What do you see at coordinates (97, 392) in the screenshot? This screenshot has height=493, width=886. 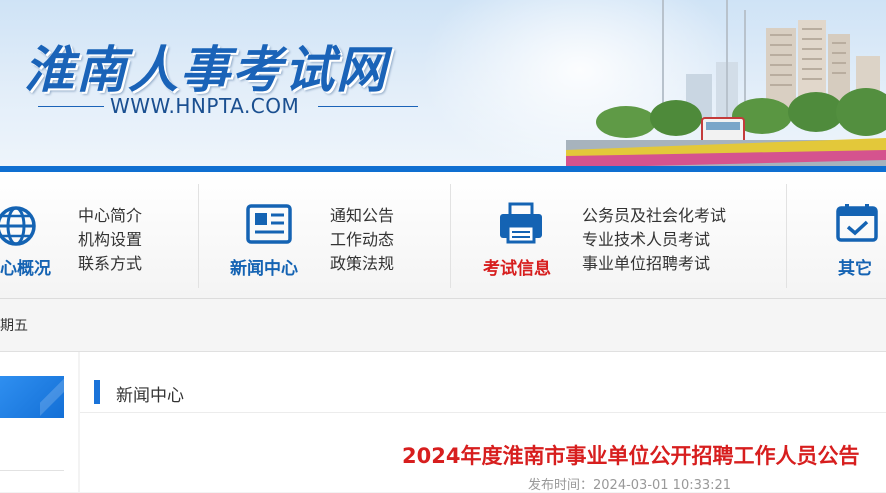 I see `section-marker` at bounding box center [97, 392].